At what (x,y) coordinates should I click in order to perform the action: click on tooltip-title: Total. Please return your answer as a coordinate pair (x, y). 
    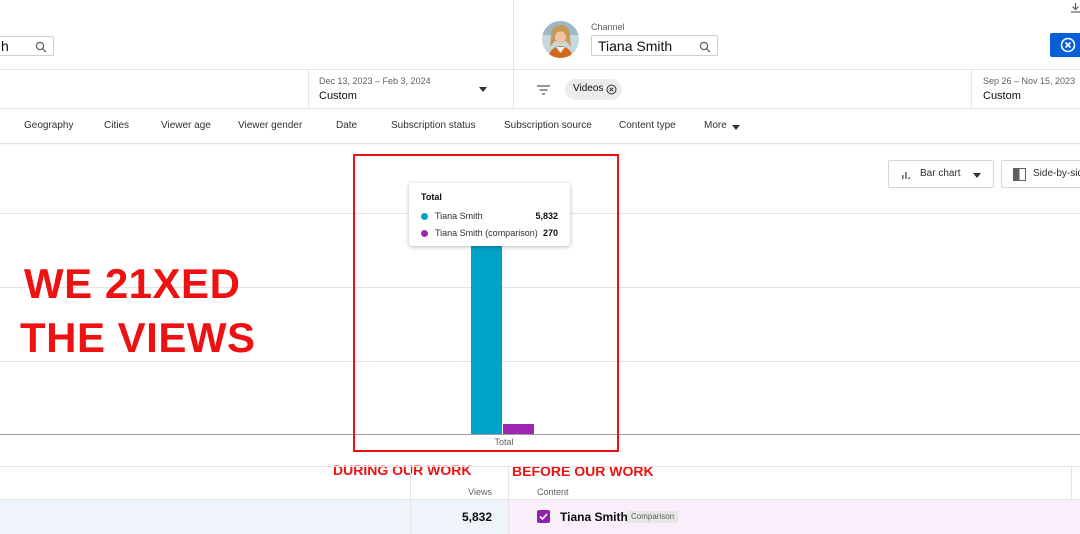
    Looking at the image, I should click on (431, 197).